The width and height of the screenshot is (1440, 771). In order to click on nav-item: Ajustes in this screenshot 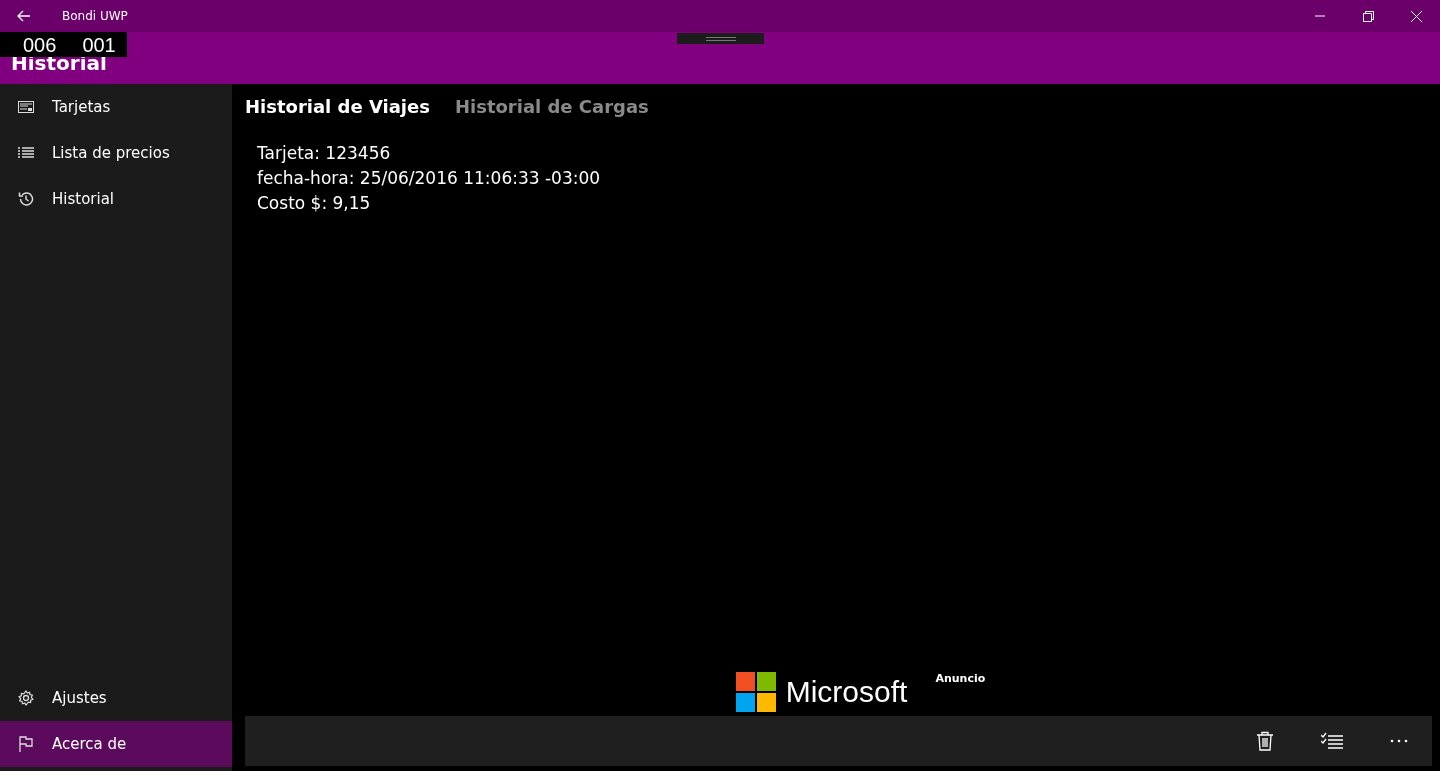, I will do `click(116, 698)`.